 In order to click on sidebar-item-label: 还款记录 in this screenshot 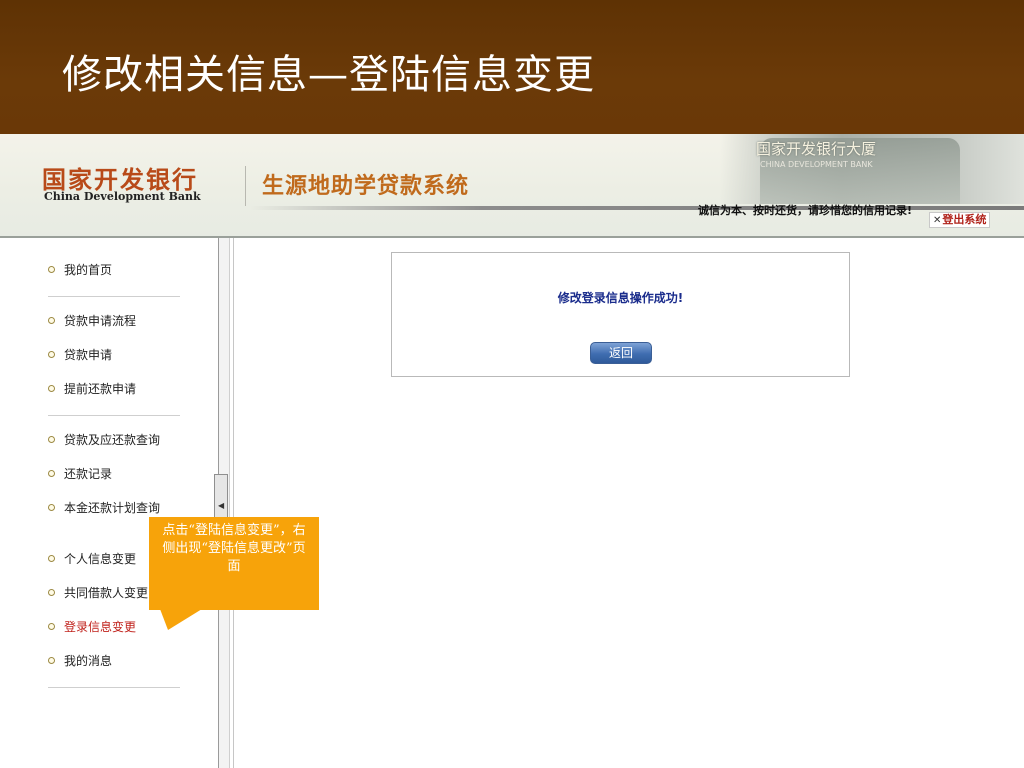, I will do `click(88, 474)`.